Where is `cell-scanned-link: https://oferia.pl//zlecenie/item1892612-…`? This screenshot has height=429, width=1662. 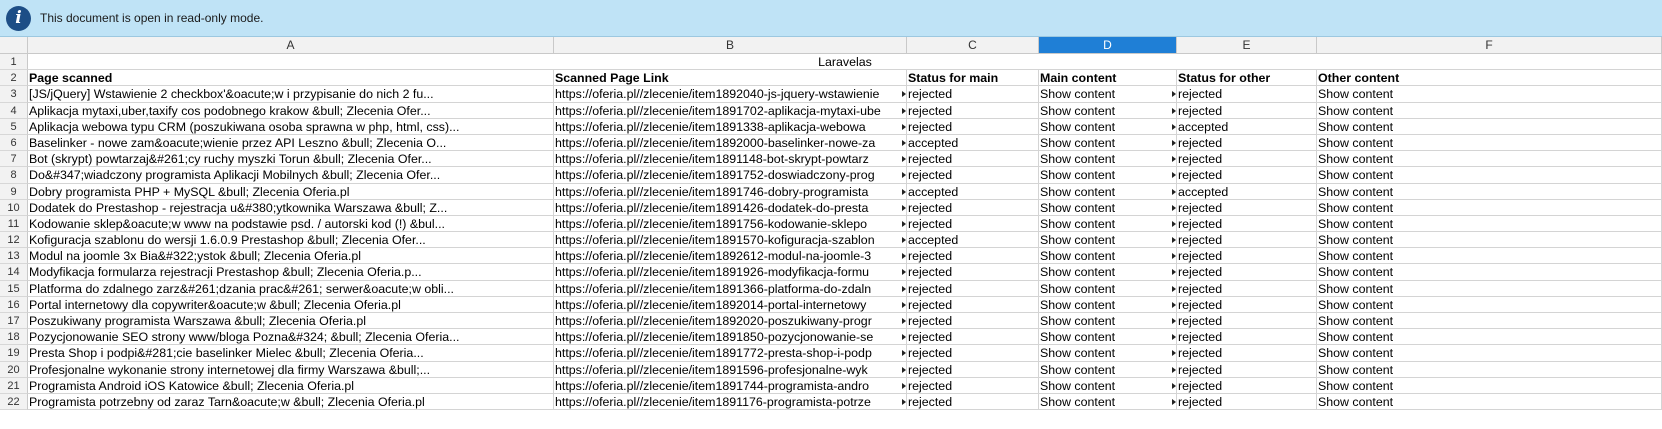
cell-scanned-link: https://oferia.pl//zlecenie/item1892612-… is located at coordinates (730, 256).